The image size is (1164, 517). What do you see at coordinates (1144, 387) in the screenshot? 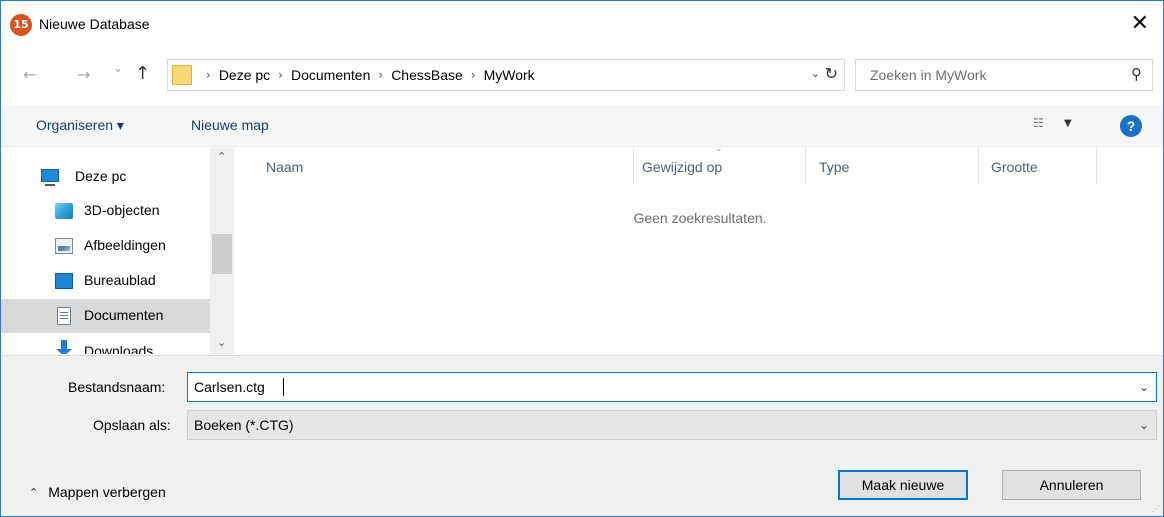
I see `filename-dropdown-icon: ⌄` at bounding box center [1144, 387].